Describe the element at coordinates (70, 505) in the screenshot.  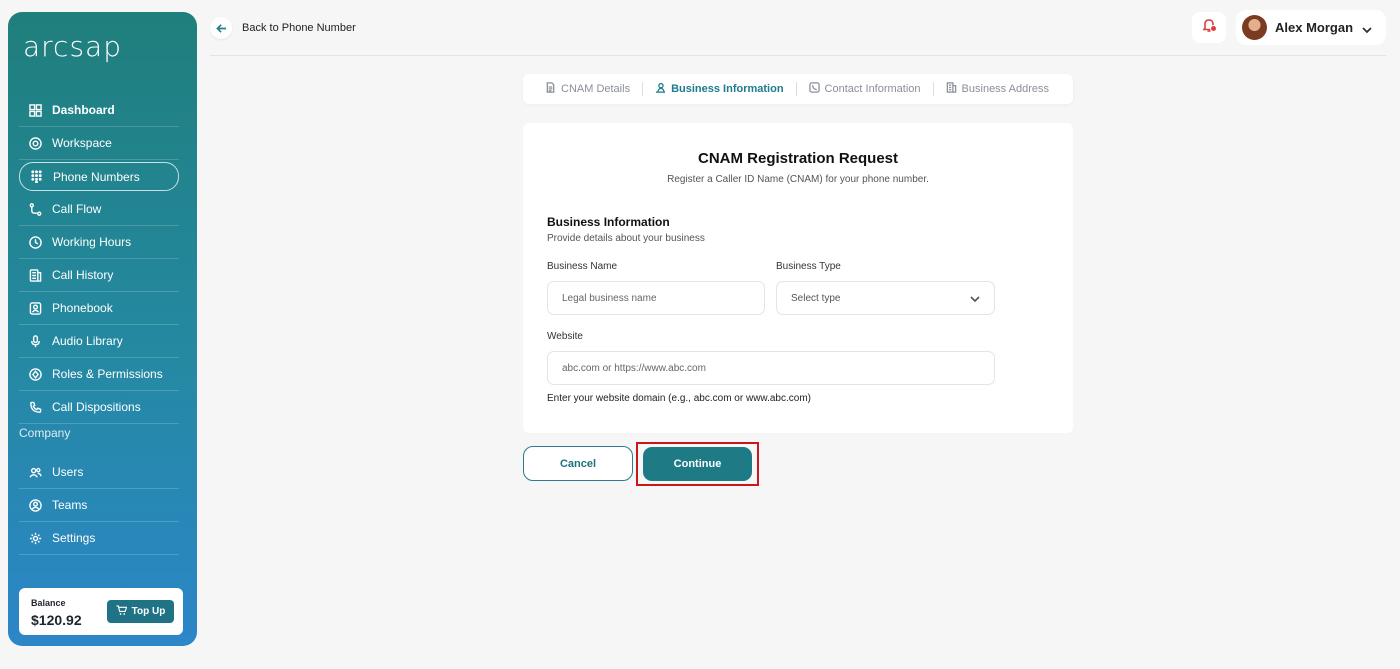
I see `sidebar-item-label: Teams` at that location.